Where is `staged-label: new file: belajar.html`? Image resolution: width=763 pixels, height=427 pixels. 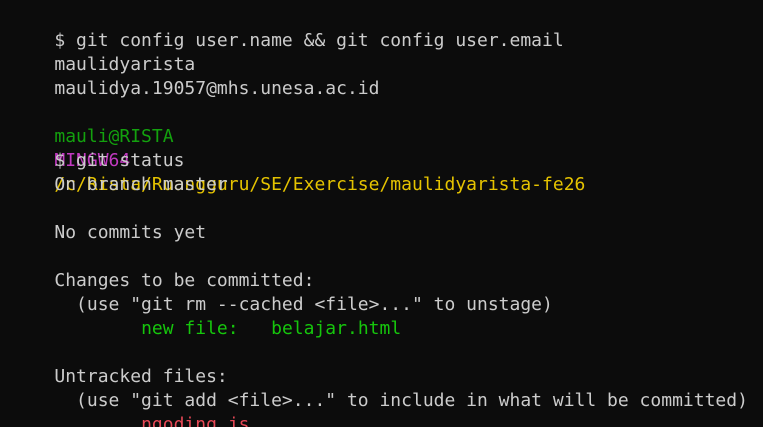
staged-label: new file: belajar.html is located at coordinates (227, 328).